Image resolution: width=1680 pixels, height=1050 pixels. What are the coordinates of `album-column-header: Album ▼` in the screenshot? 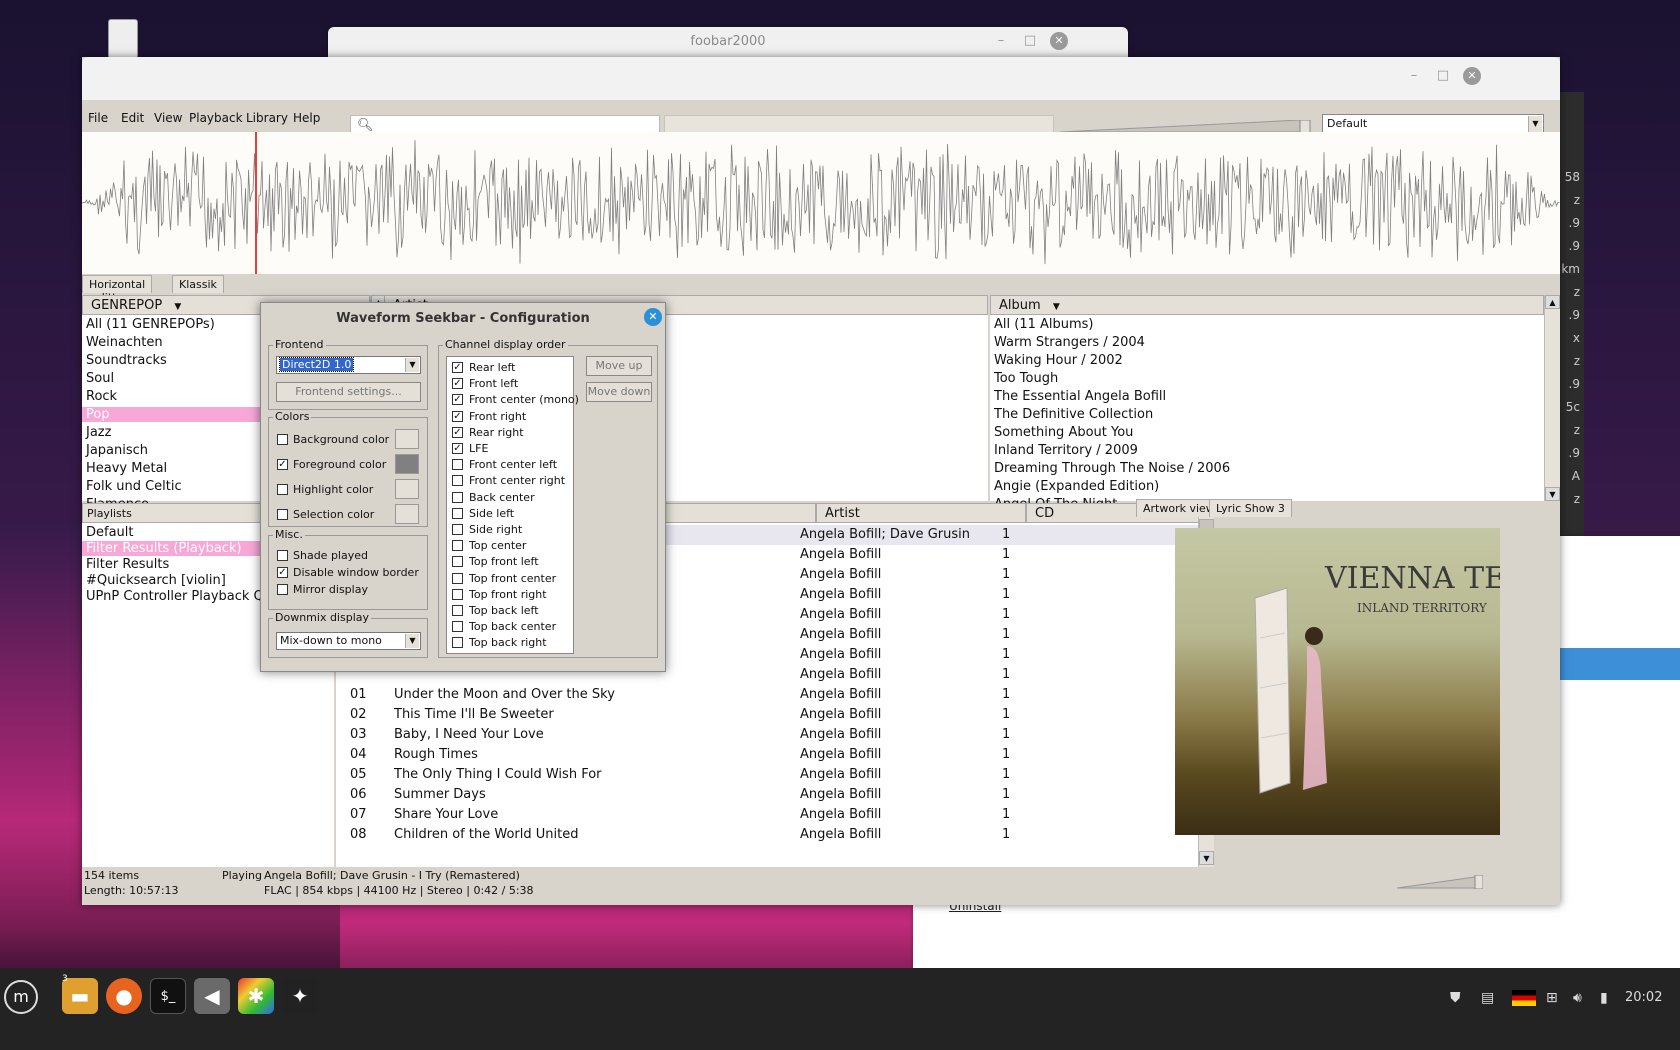 It's located at (1267, 305).